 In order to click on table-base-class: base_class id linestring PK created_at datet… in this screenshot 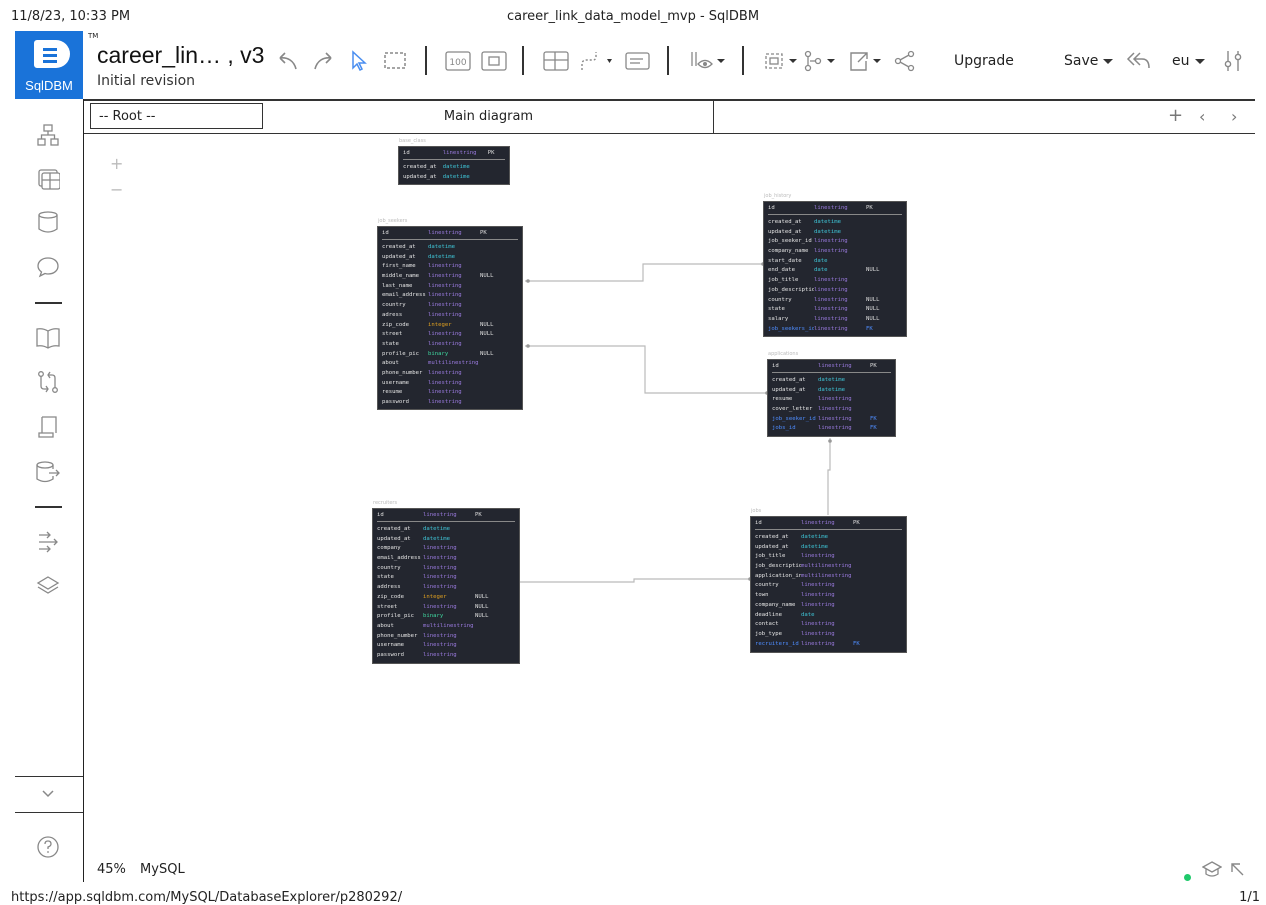, I will do `click(454, 161)`.